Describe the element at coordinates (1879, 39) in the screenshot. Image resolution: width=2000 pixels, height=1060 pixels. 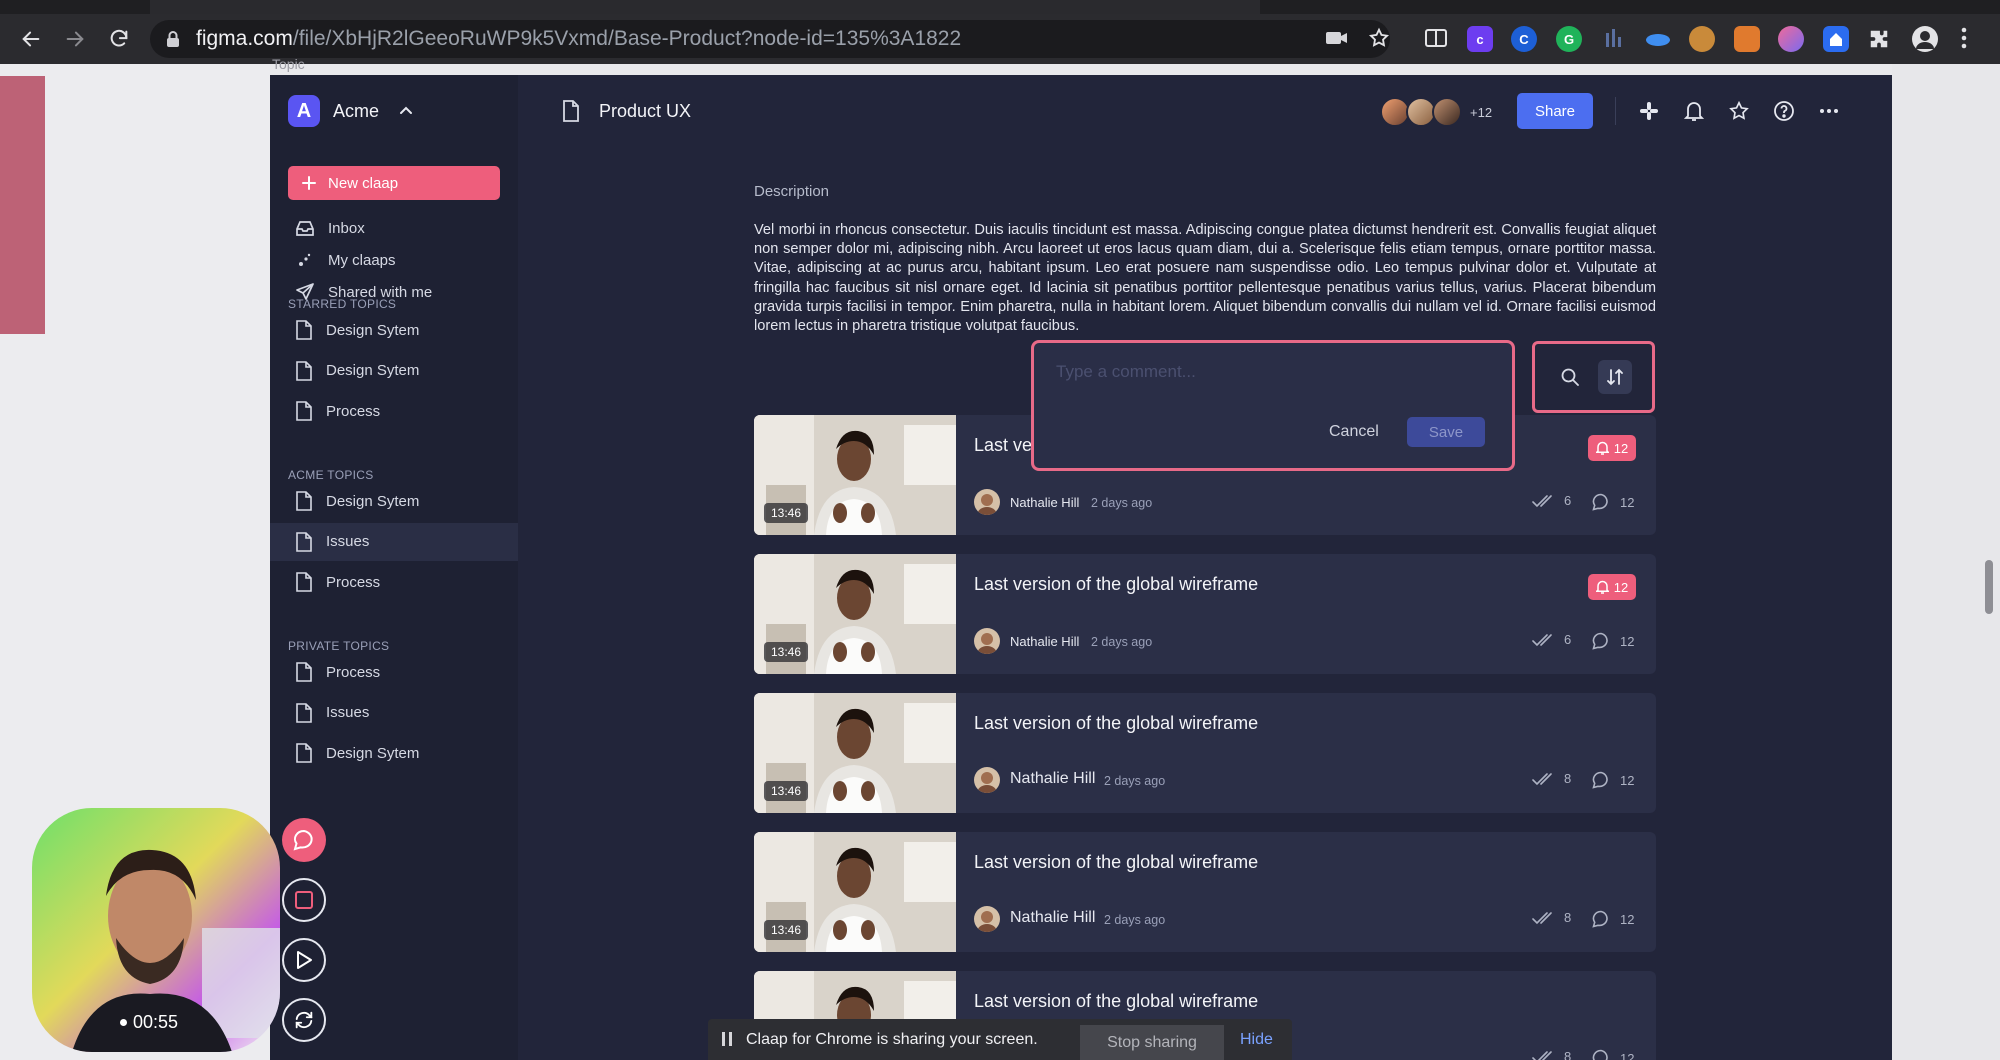
I see `extensions-puzzle-icon` at that location.